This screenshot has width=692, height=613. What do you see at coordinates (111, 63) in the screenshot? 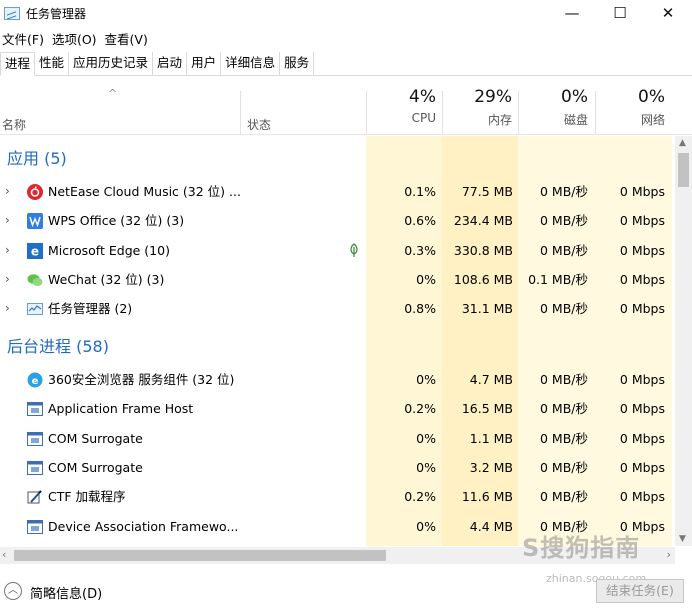
I see `tab-app-history: 应用历史记录` at bounding box center [111, 63].